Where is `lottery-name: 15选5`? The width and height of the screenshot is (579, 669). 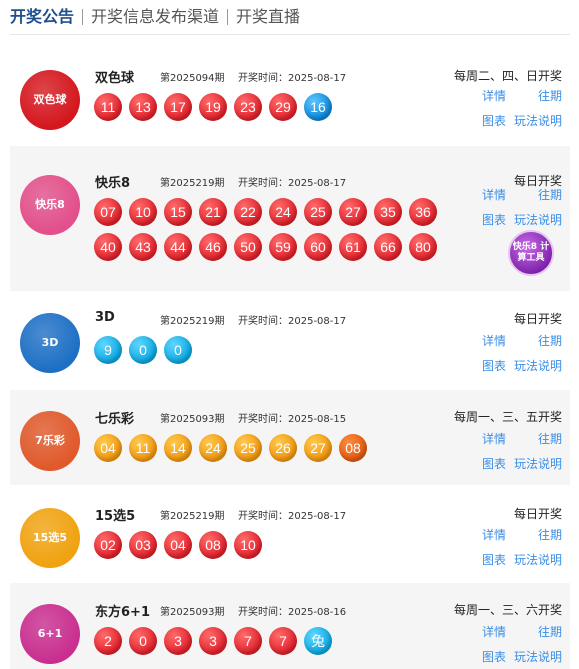
lottery-name: 15选5 is located at coordinates (115, 516).